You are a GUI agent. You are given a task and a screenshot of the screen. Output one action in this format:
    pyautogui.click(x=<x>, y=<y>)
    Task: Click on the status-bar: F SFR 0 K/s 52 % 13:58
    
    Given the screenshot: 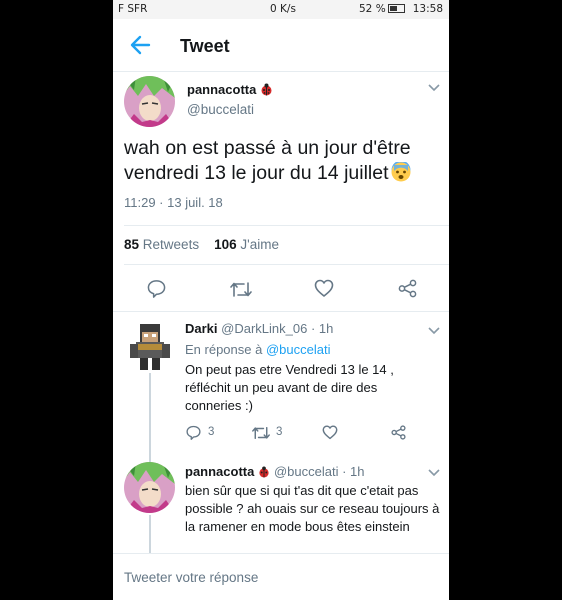 What is the action you would take?
    pyautogui.click(x=281, y=9)
    